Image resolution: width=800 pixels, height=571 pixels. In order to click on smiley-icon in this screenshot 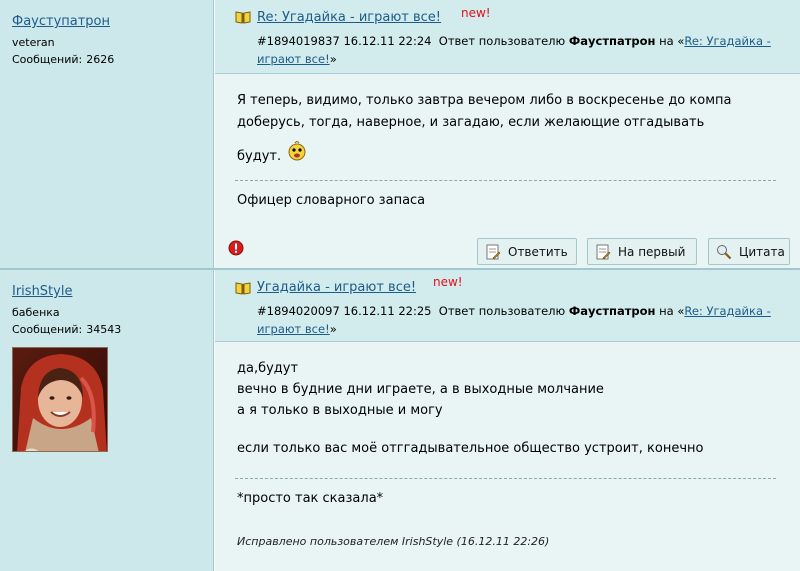, I will do `click(297, 151)`.